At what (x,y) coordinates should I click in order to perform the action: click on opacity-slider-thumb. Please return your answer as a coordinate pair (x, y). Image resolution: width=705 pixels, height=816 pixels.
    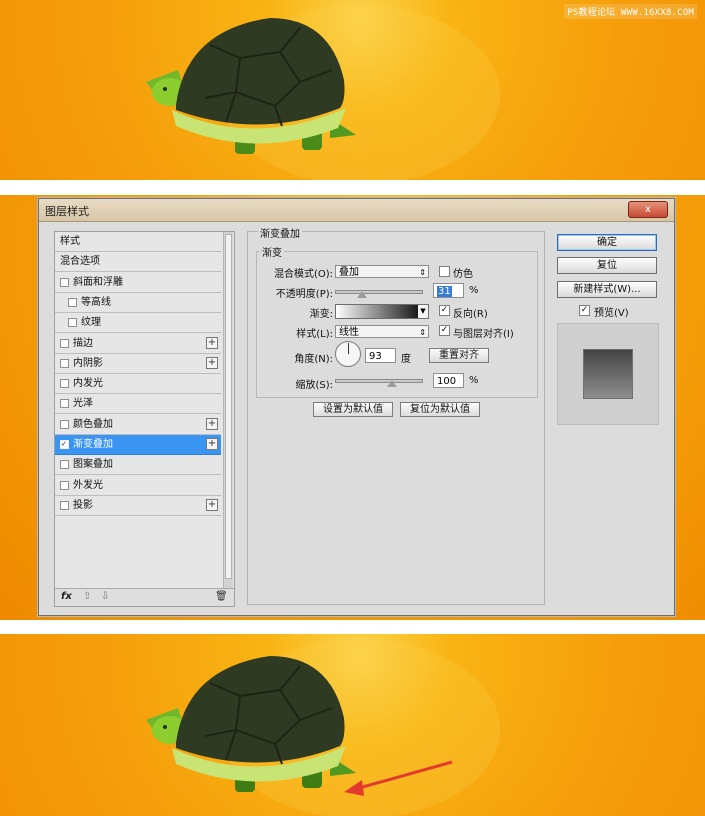
    Looking at the image, I should click on (361, 294).